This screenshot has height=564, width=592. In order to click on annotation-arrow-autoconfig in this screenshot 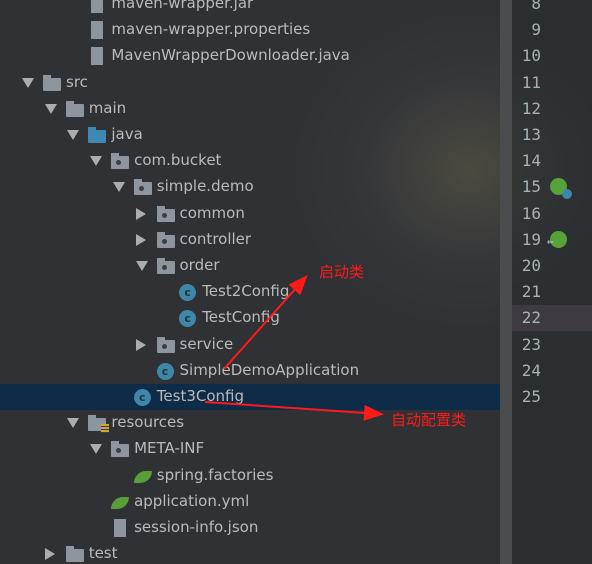, I will do `click(294, 411)`.